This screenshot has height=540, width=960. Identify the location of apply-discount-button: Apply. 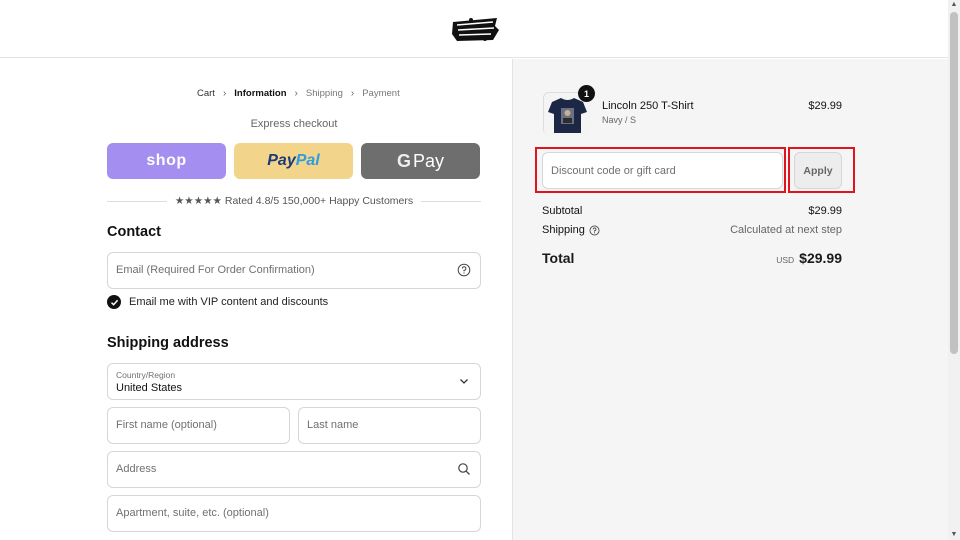
(818, 170).